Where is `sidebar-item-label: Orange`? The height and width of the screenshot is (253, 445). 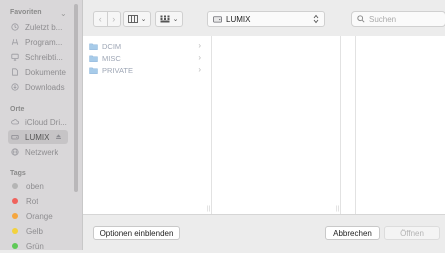 sidebar-item-label: Orange is located at coordinates (39, 216).